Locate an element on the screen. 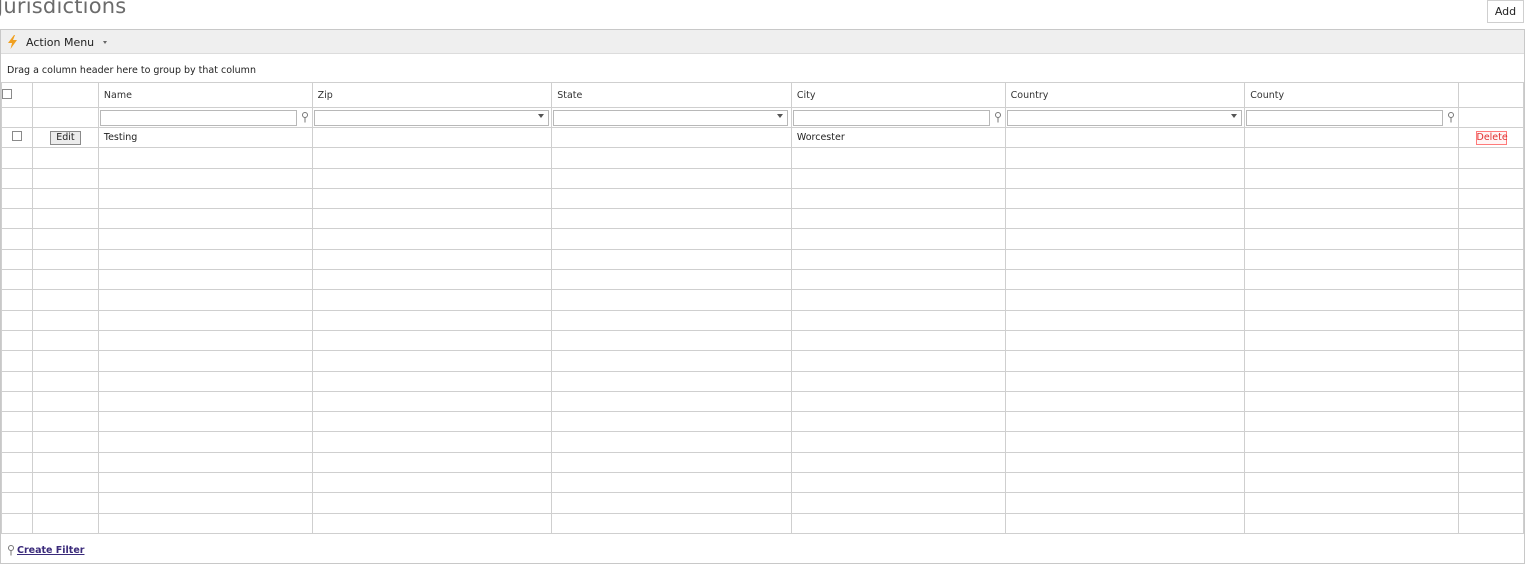 The height and width of the screenshot is (564, 1525). action-menu: Action Menu is located at coordinates (57, 42).